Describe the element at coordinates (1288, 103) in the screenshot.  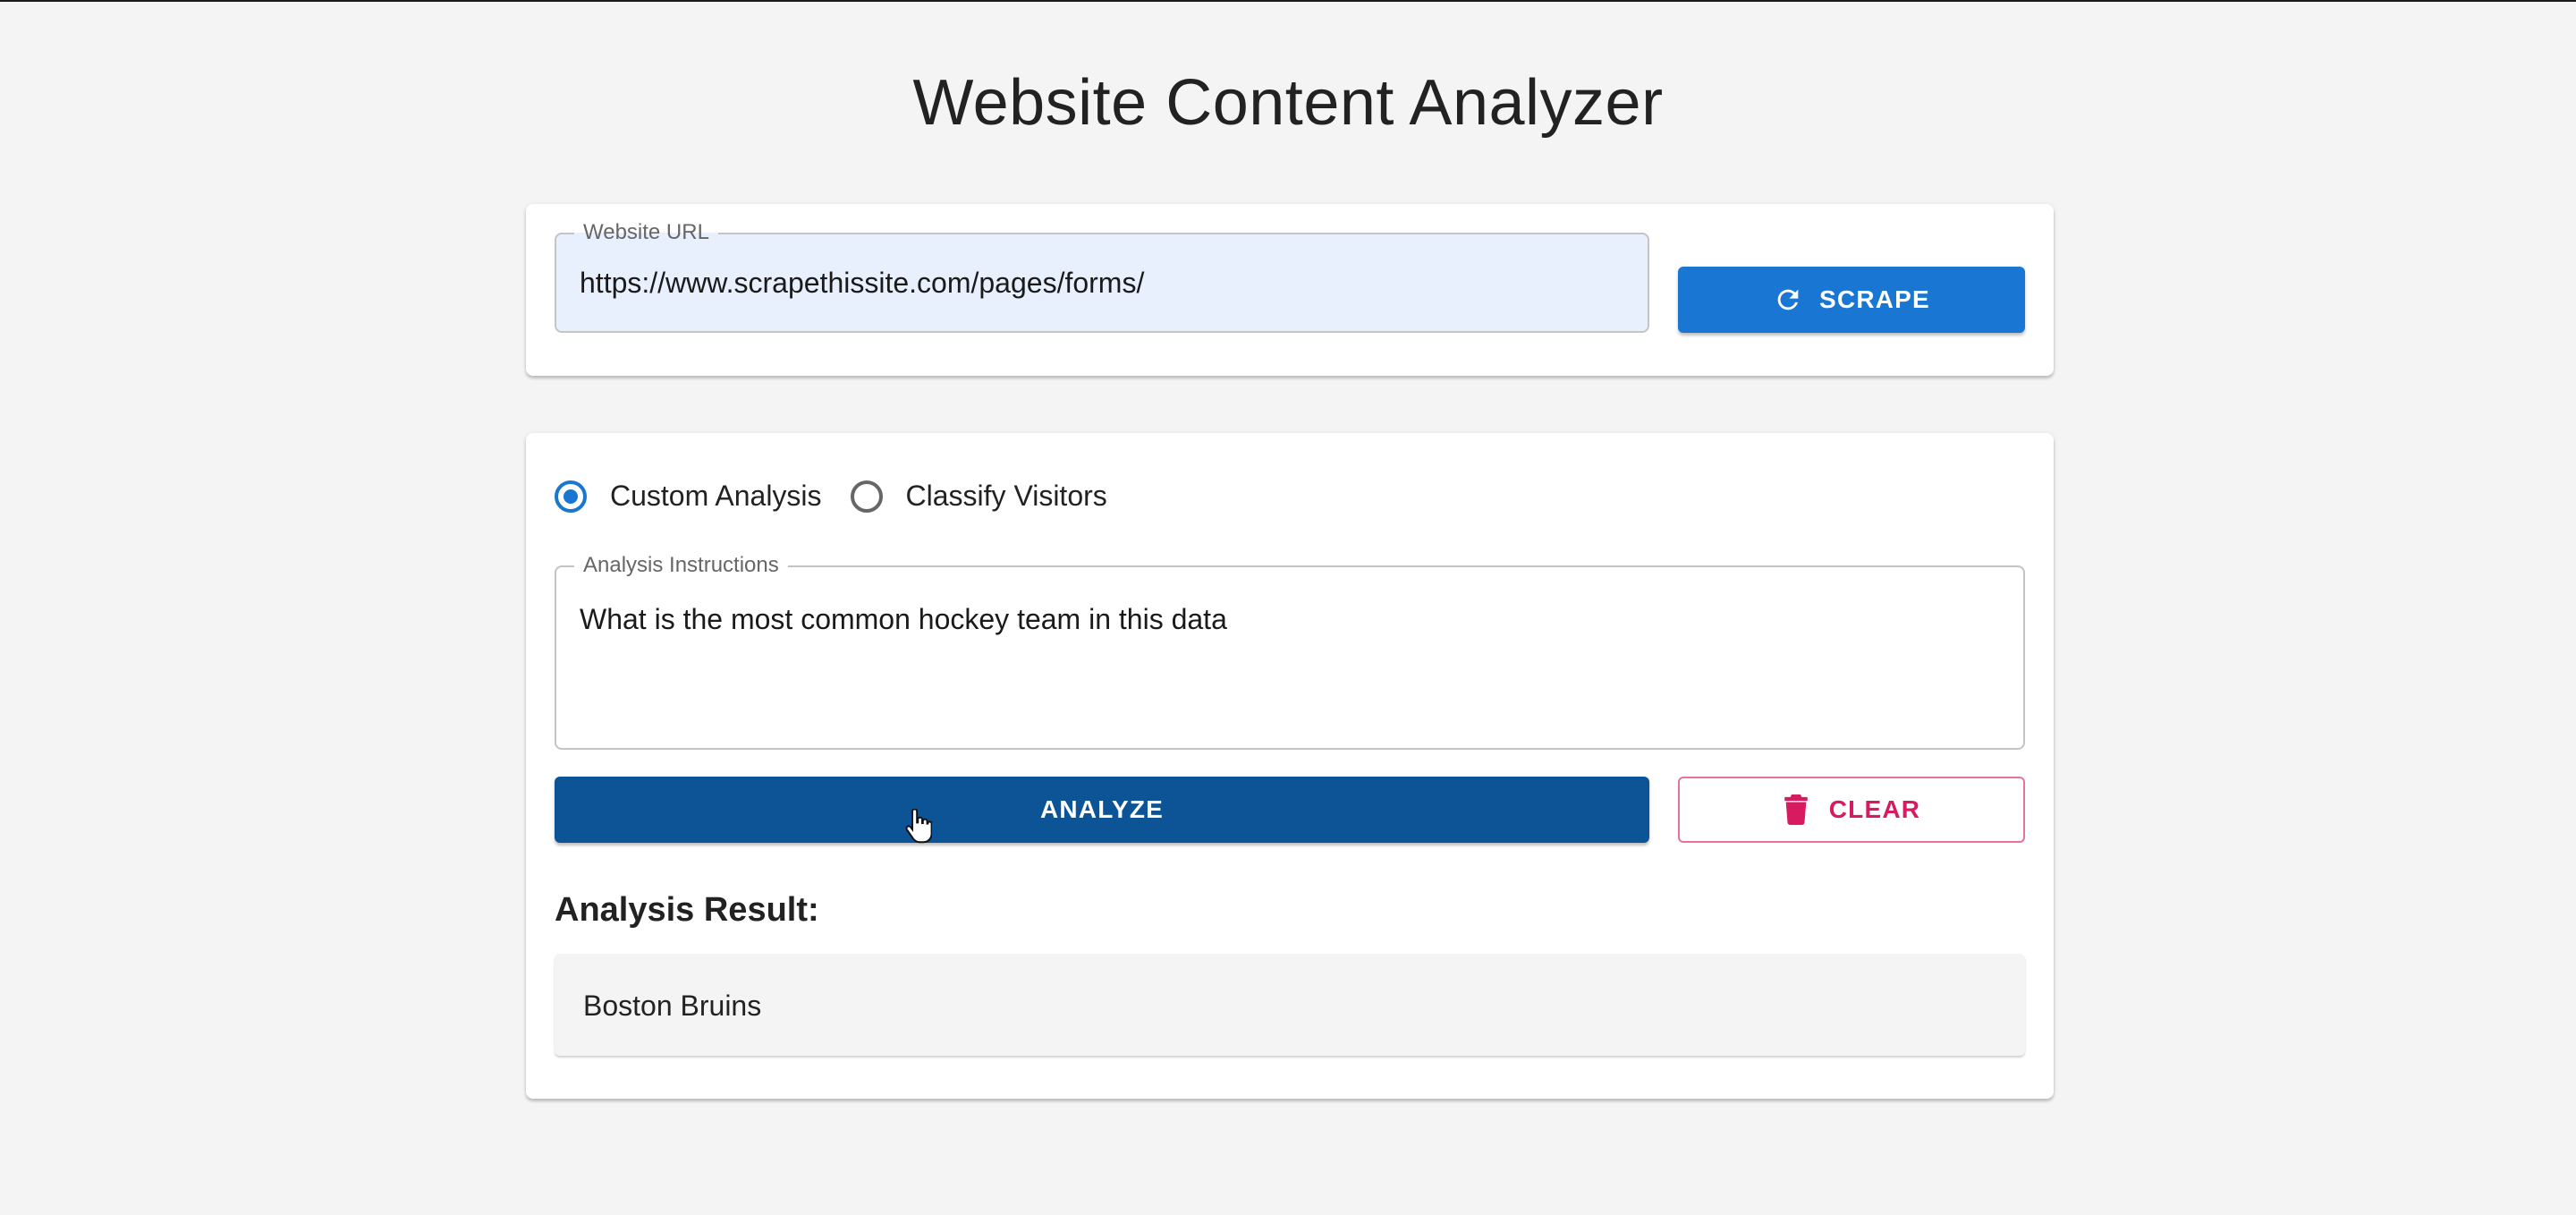
I see `page-title: Website Content Analyzer` at that location.